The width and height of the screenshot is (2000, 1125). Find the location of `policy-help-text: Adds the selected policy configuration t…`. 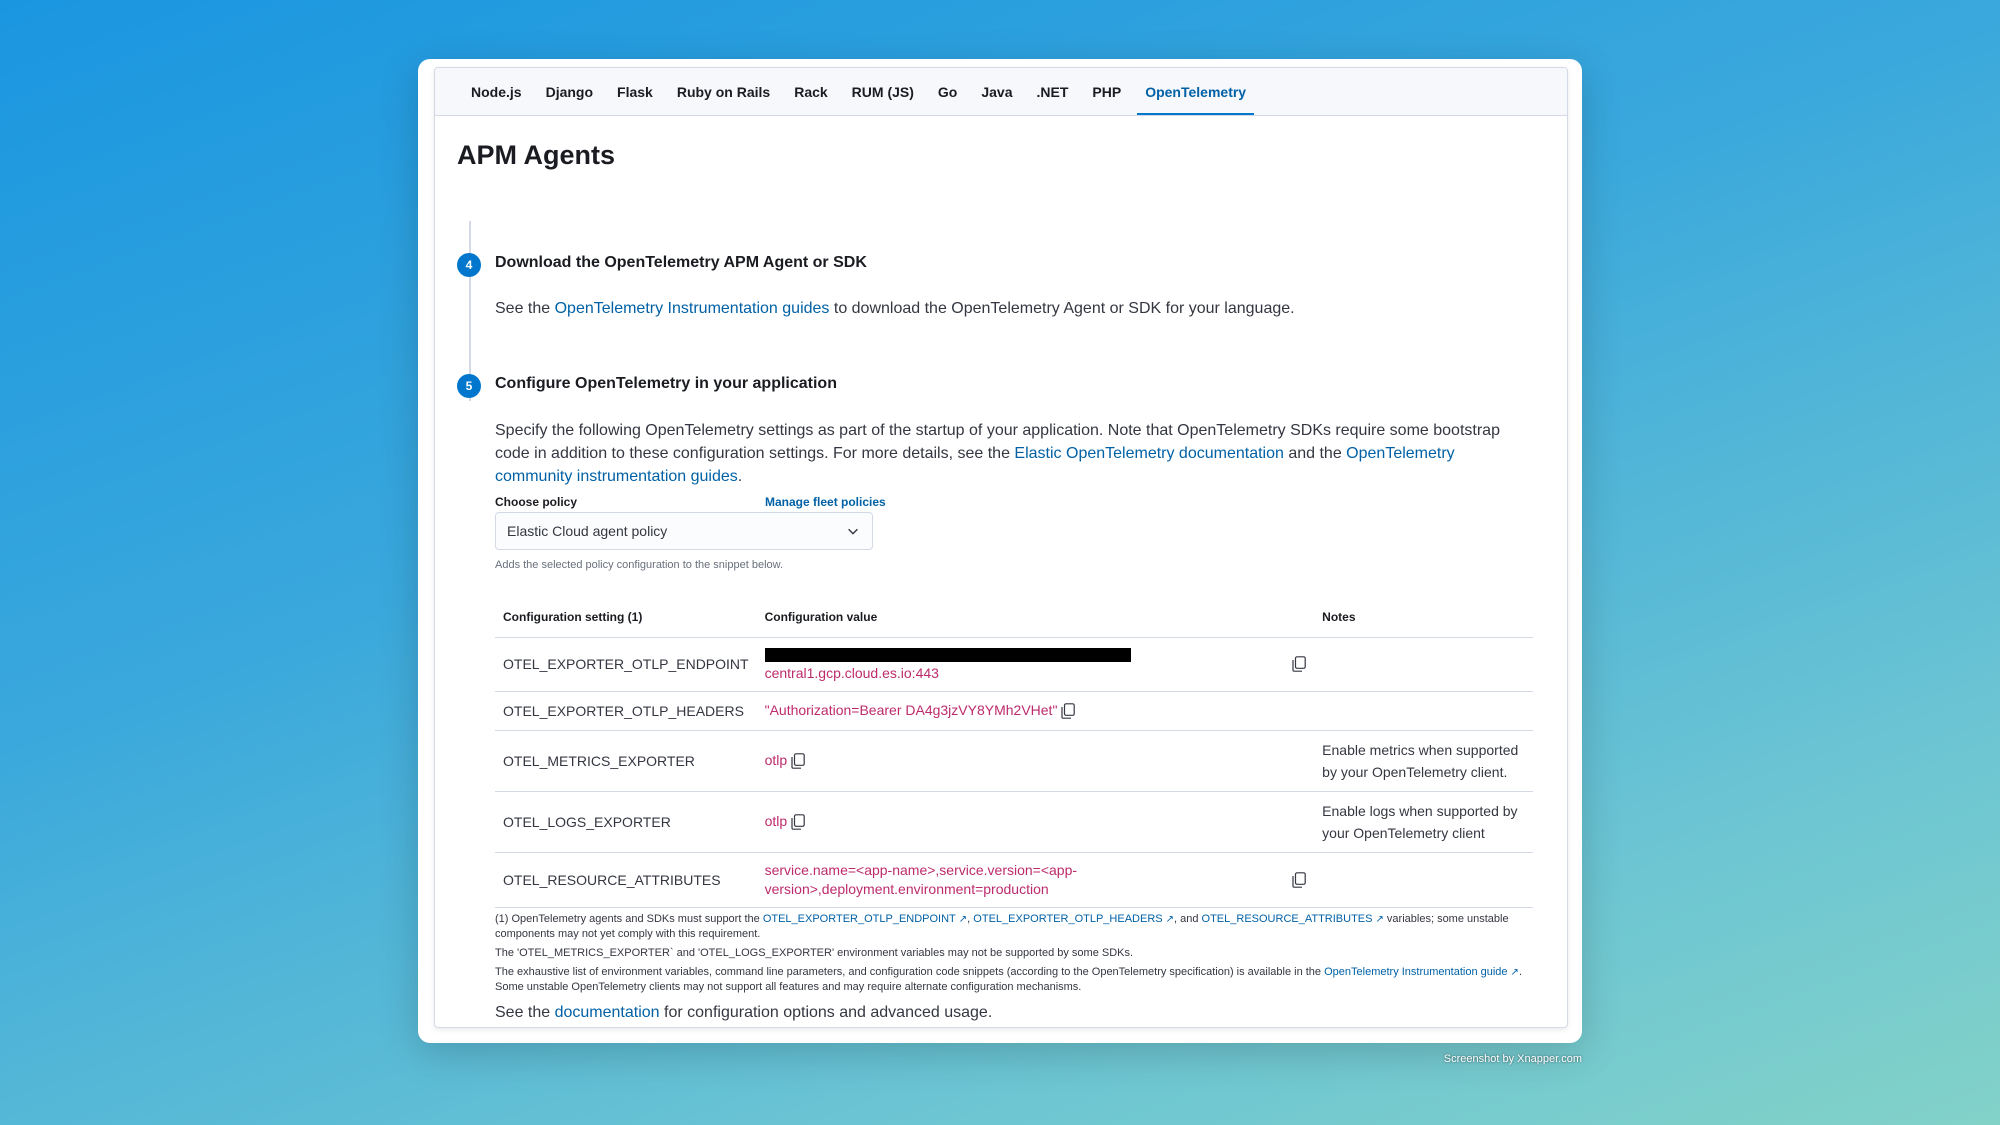

policy-help-text: Adds the selected policy configuration t… is located at coordinates (639, 565).